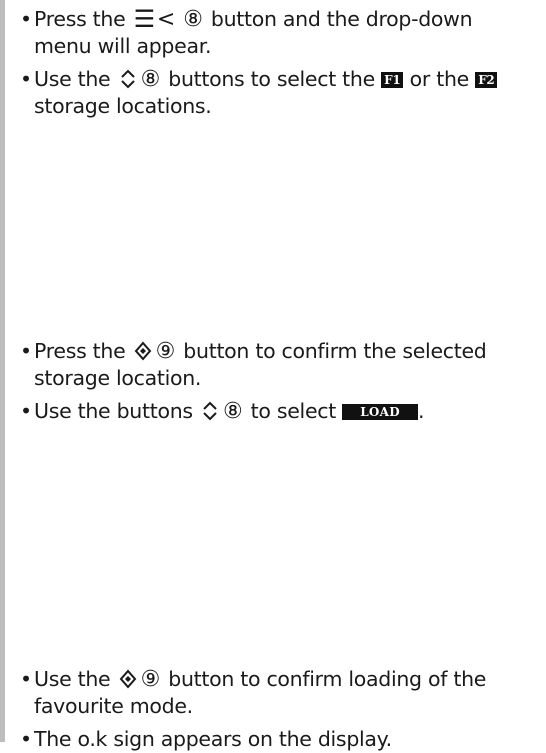 This screenshot has width=546, height=753. What do you see at coordinates (335, 351) in the screenshot?
I see `step-text: button to confirm the selected` at bounding box center [335, 351].